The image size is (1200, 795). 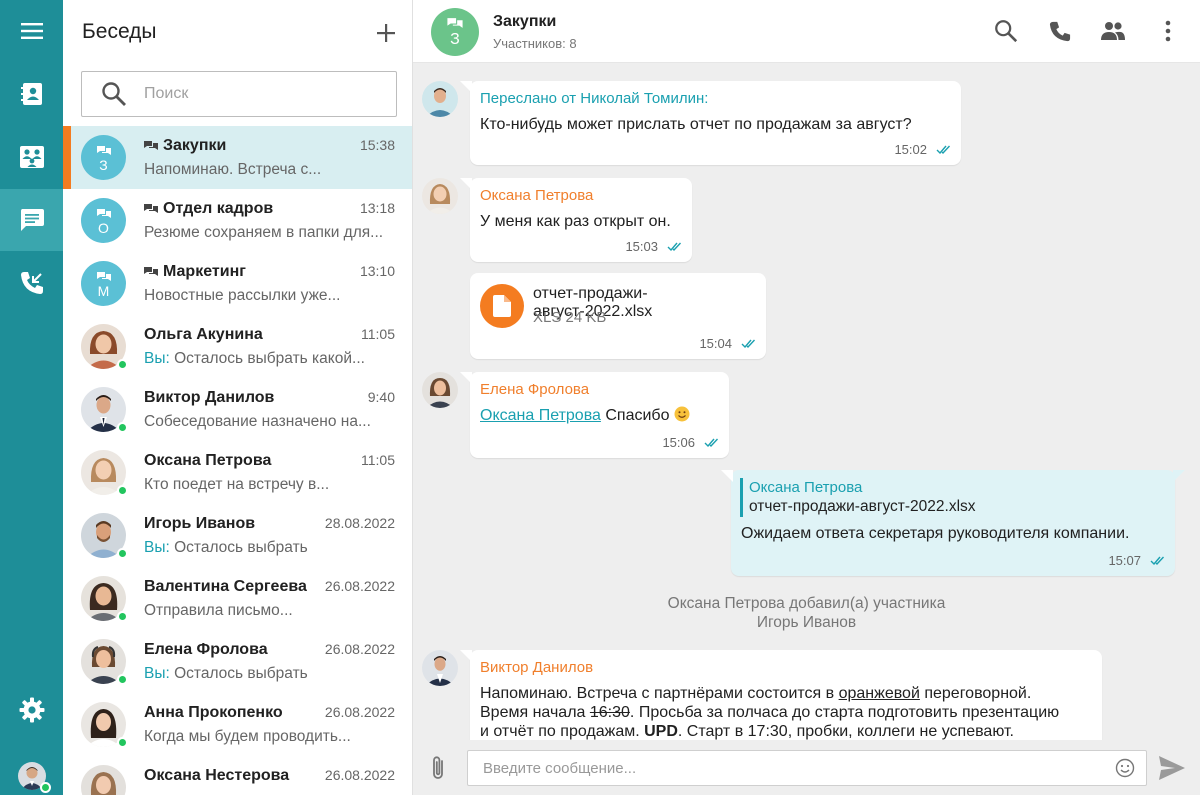 I want to click on participants-button, so click(x=1113, y=31).